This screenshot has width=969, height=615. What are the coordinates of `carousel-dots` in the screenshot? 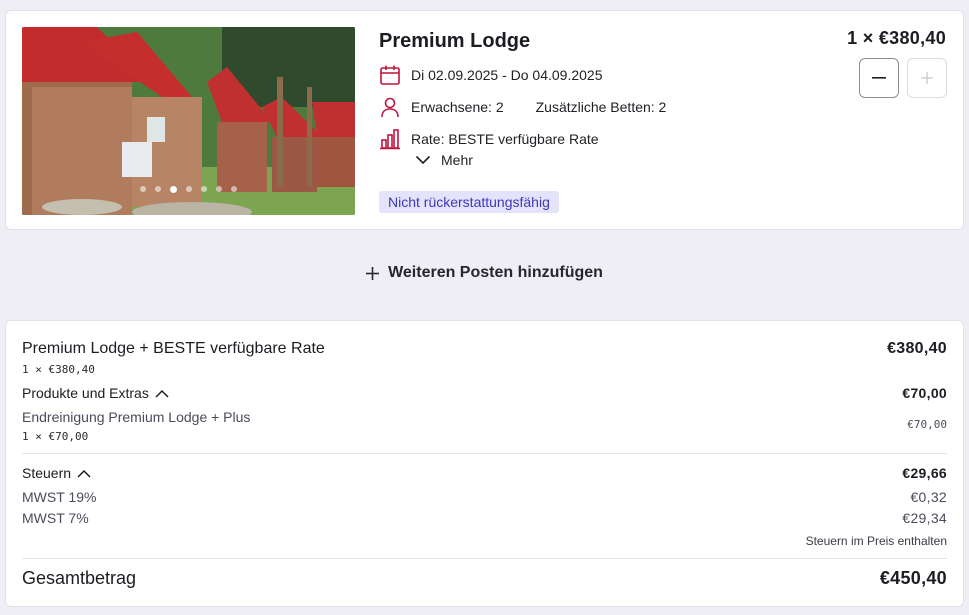 It's located at (188, 189).